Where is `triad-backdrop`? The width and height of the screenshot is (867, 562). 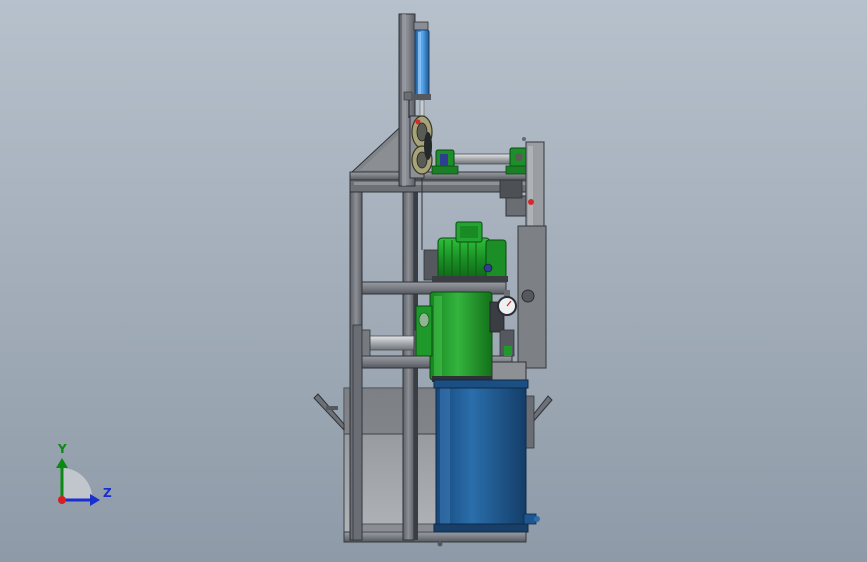
triad-backdrop is located at coordinates (77, 483).